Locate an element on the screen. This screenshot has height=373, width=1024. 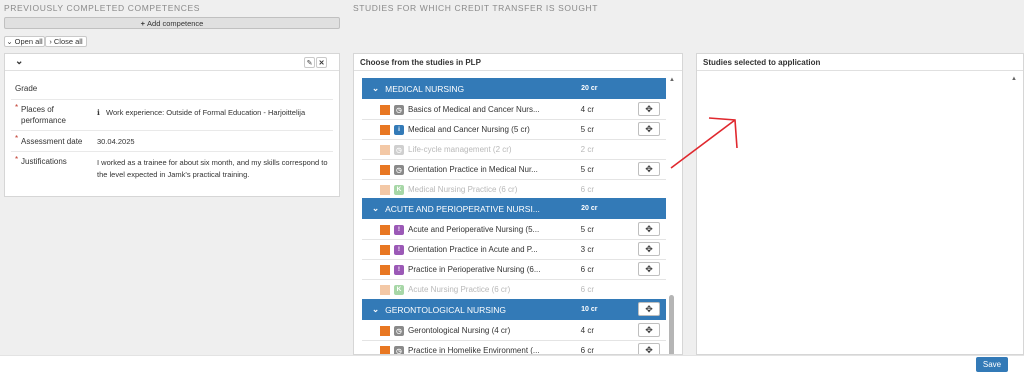
group-header-medical-nursing: ⌄ MEDICAL NURSING 20 cr is located at coordinates (514, 88).